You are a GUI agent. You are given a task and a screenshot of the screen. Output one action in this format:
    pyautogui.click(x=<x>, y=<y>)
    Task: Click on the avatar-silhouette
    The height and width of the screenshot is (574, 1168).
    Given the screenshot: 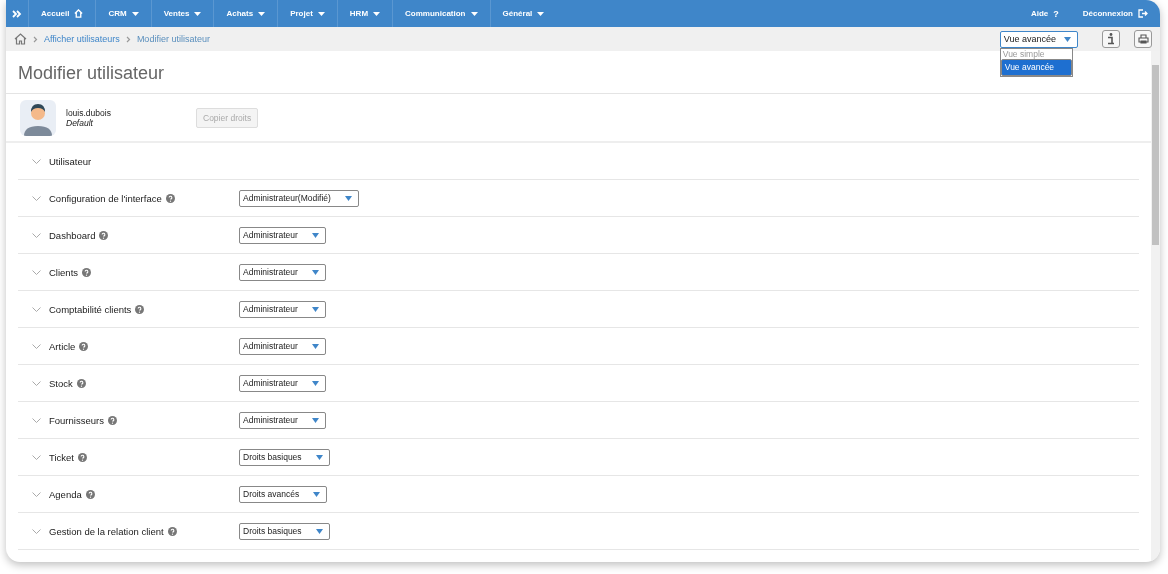 What is the action you would take?
    pyautogui.click(x=38, y=117)
    